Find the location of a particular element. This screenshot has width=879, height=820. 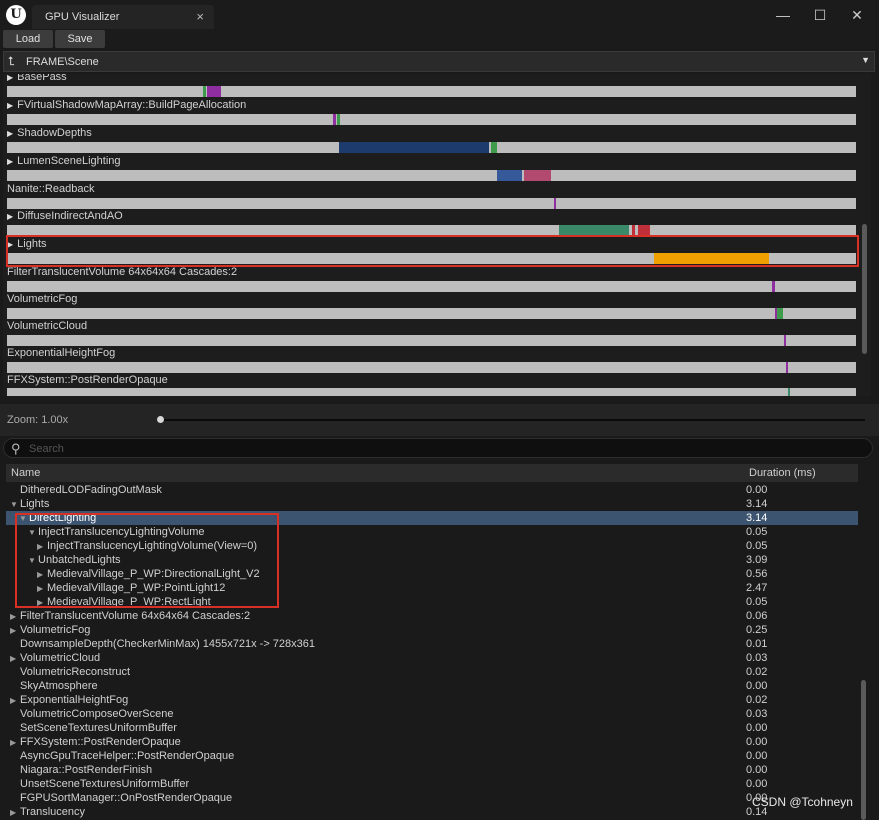

row-label: Translucency is located at coordinates (53, 812).